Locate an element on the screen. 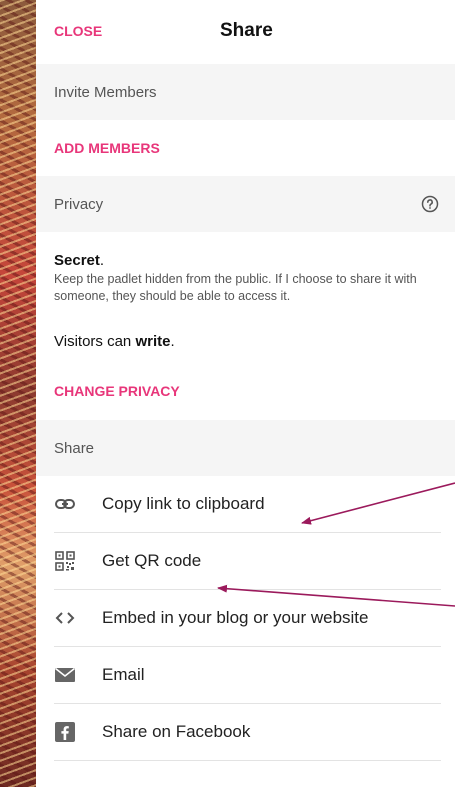 This screenshot has height=787, width=455. option-label: Share on Facebook is located at coordinates (176, 731).